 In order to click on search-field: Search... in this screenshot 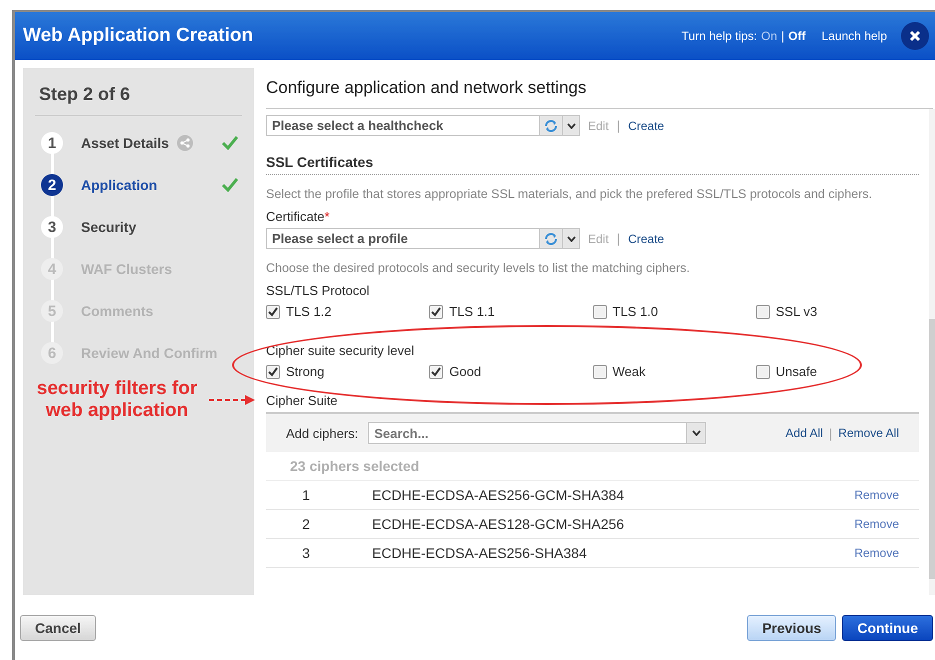, I will do `click(528, 433)`.